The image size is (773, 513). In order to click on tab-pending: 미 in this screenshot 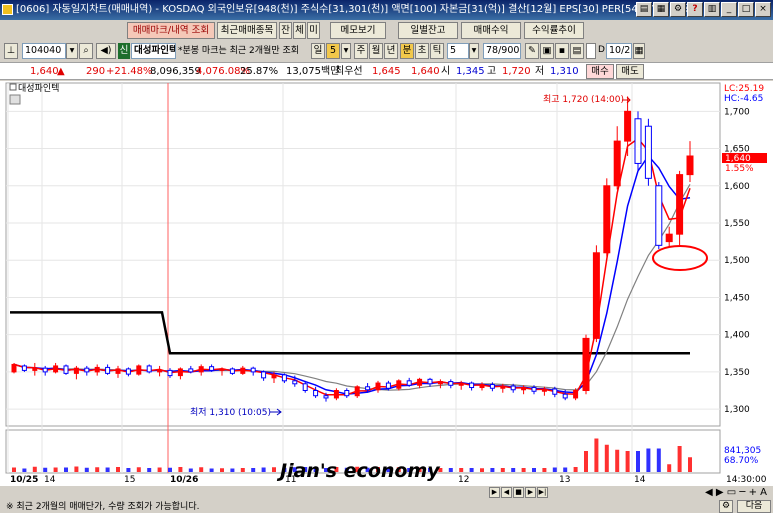, I will do `click(313, 30)`.